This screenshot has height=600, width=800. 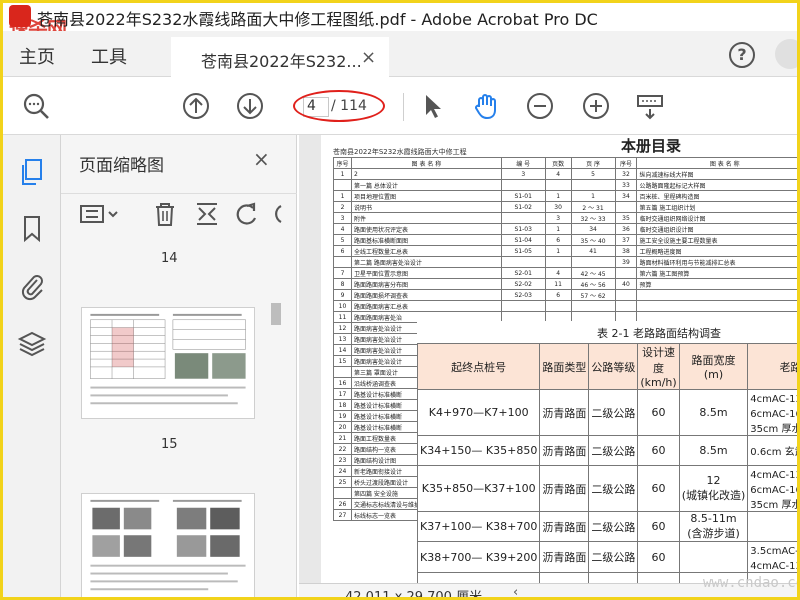 What do you see at coordinates (368, 57) in the screenshot?
I see `close-tab-icon: ×` at bounding box center [368, 57].